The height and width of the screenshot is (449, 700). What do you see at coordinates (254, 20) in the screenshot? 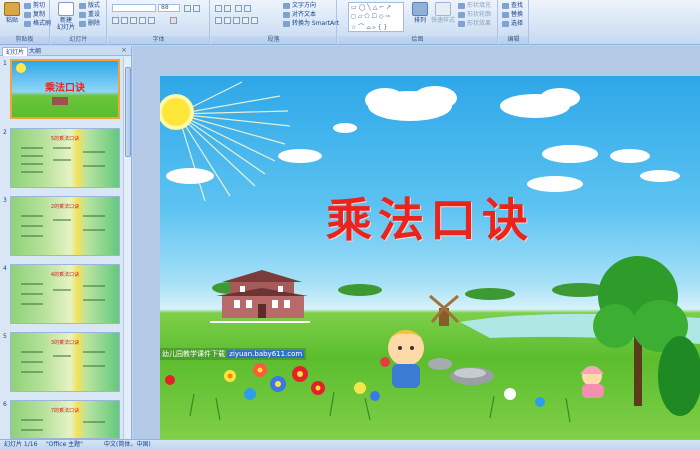
I see `columns-icon` at bounding box center [254, 20].